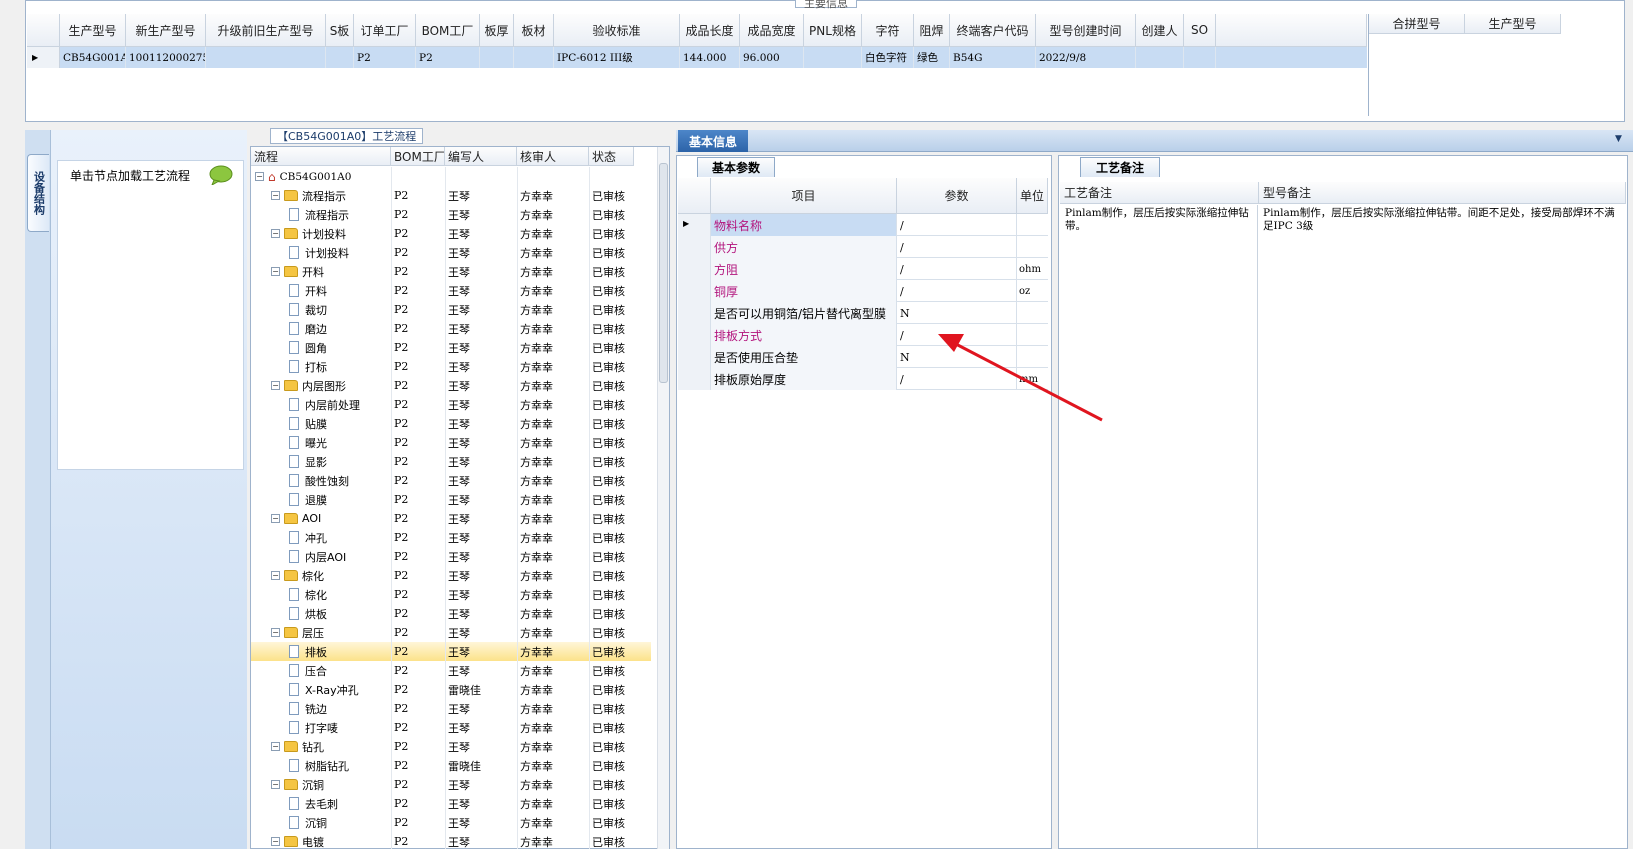  I want to click on tree-node: − 层压 P2 王琴 方幸幸 已审核, so click(451, 632).